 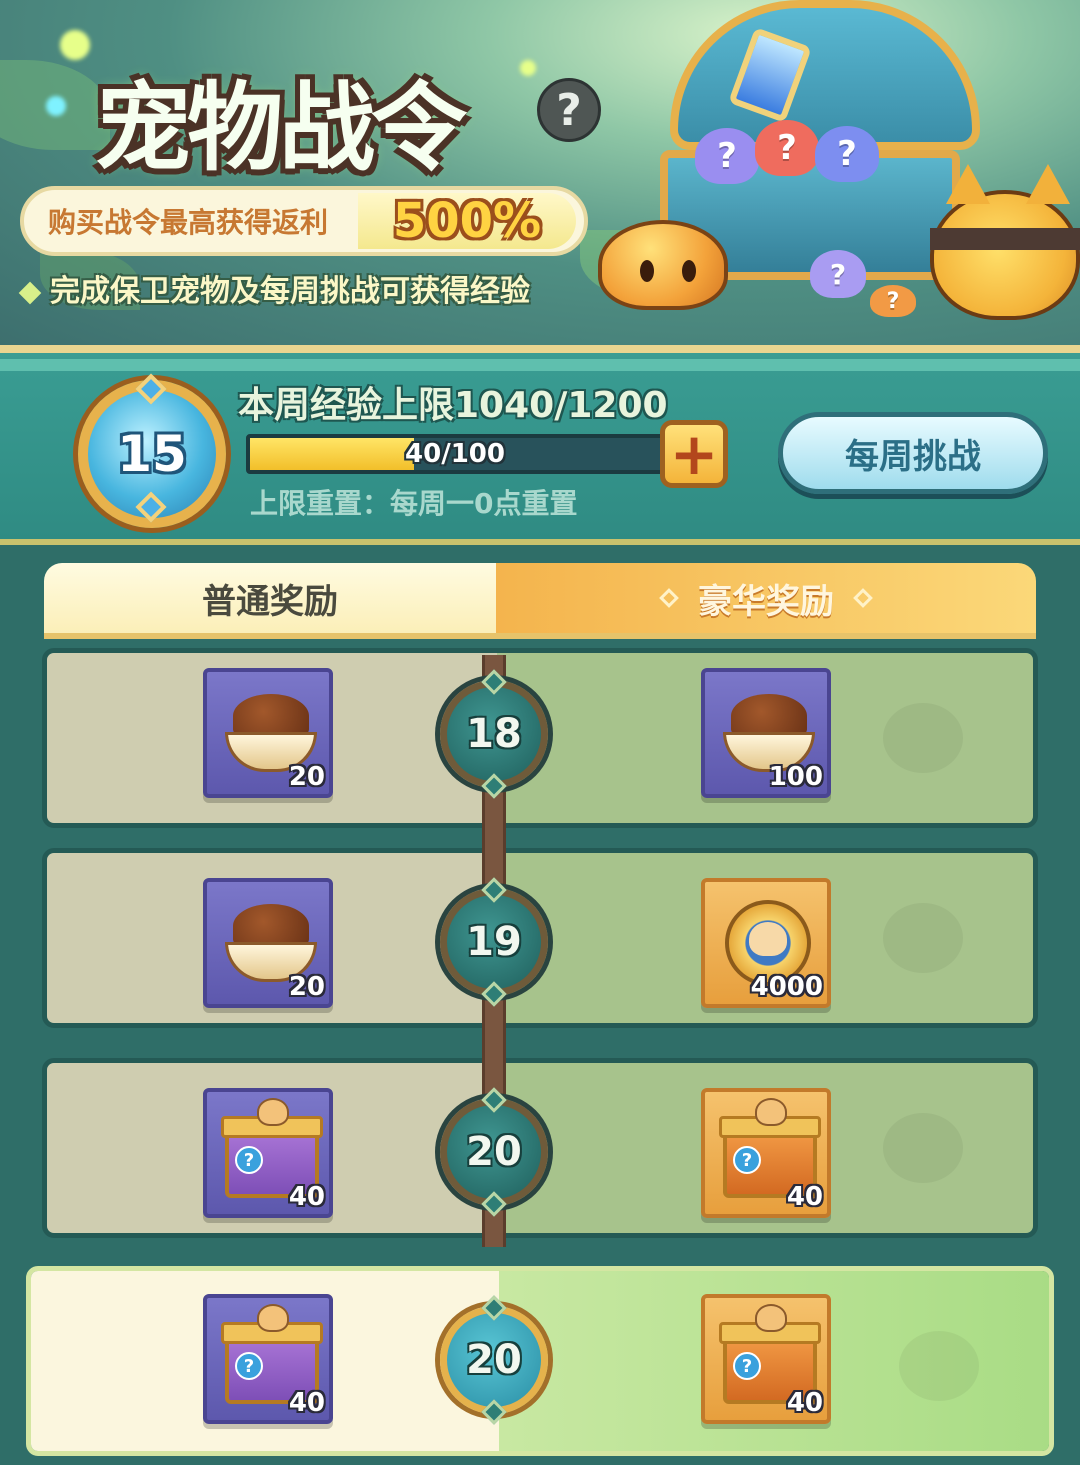 I want to click on question-icon: ?, so click(x=569, y=110).